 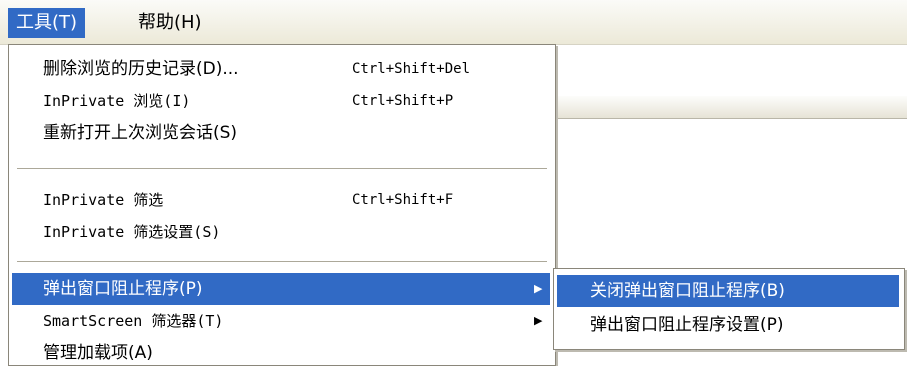 What do you see at coordinates (281, 101) in the screenshot?
I see `menu-item-inprivate-browsing: InPrivate 浏览(I) Ctrl+Shift+P` at bounding box center [281, 101].